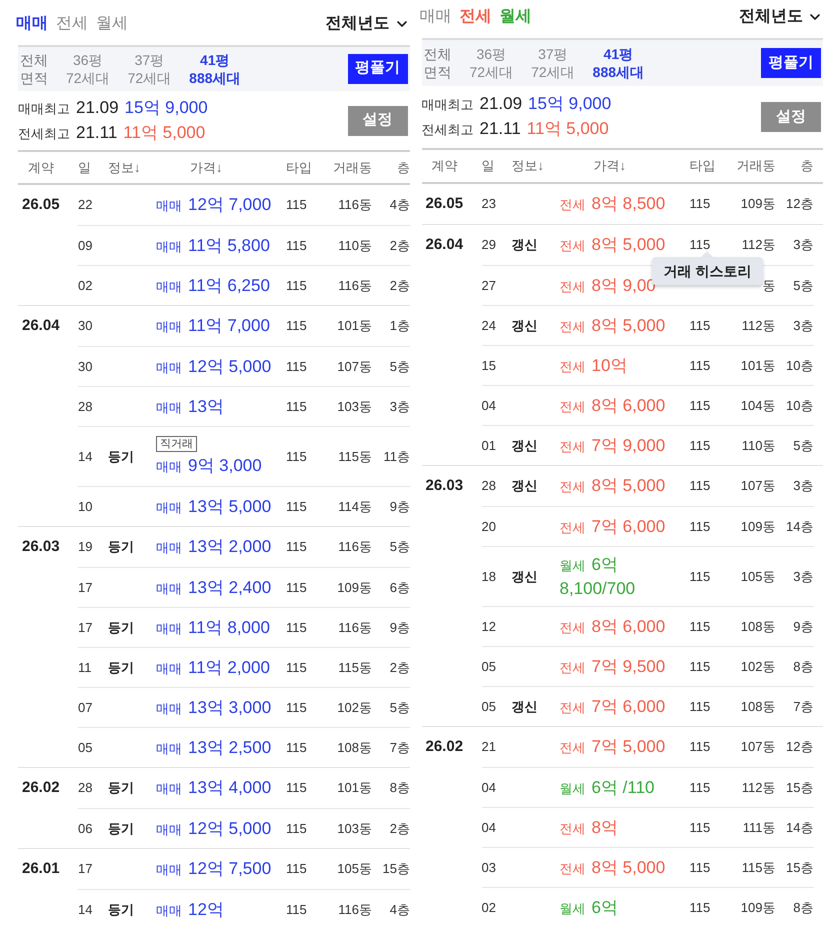 Image resolution: width=827 pixels, height=929 pixels. I want to click on price-text: 13억 5,000, so click(230, 506).